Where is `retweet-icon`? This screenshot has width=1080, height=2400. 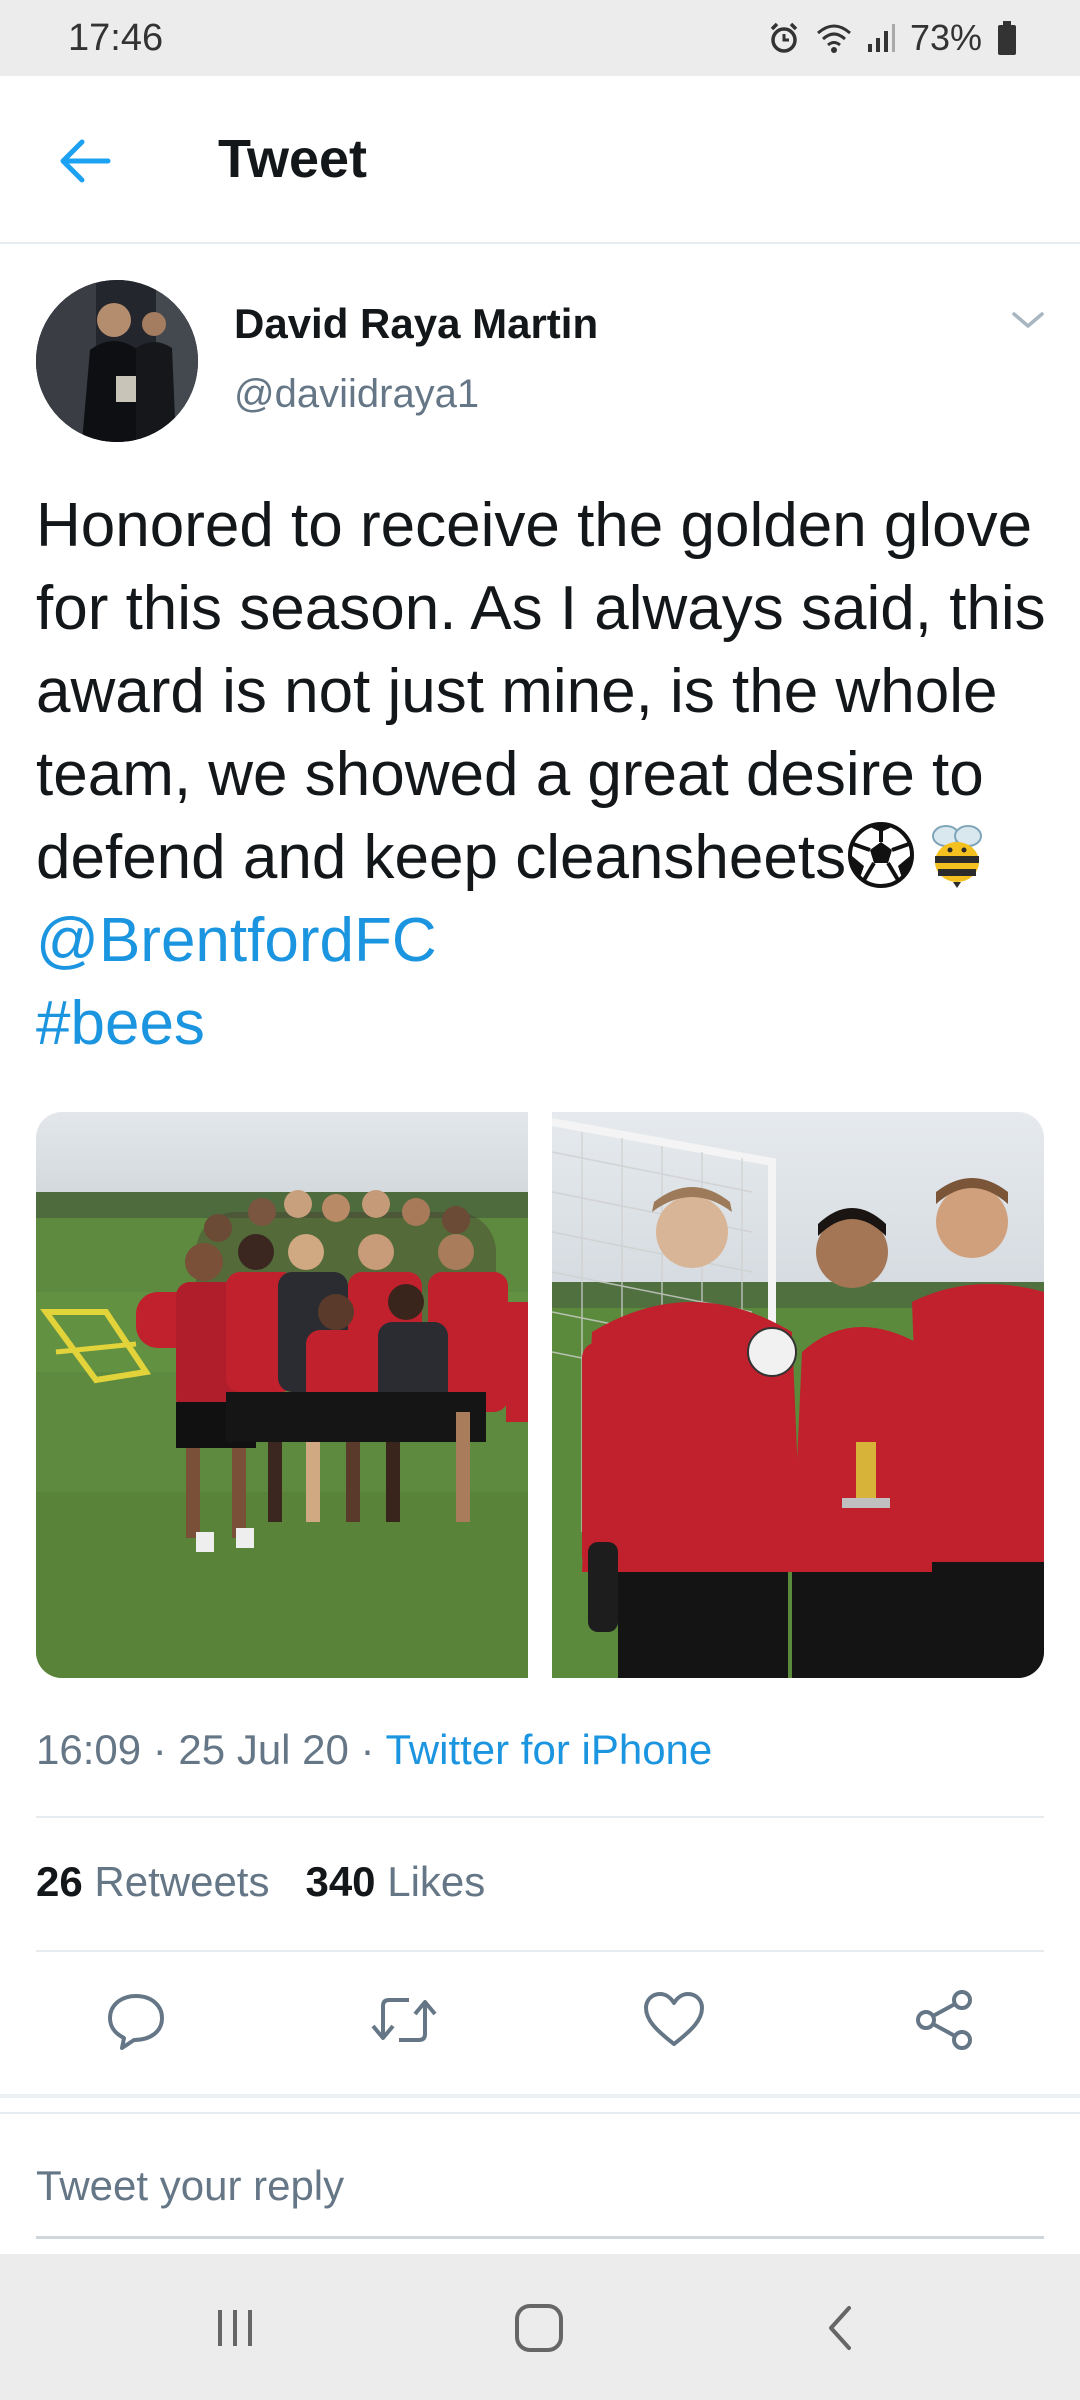
retweet-icon is located at coordinates (404, 2020).